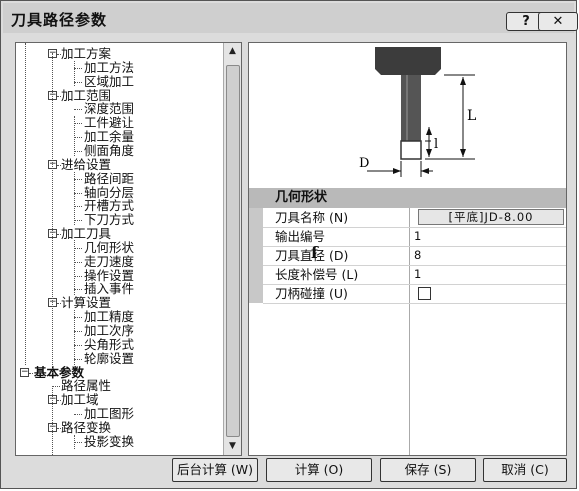 The height and width of the screenshot is (491, 579). What do you see at coordinates (109, 344) in the screenshot?
I see `tree-node: 尖角形式` at bounding box center [109, 344].